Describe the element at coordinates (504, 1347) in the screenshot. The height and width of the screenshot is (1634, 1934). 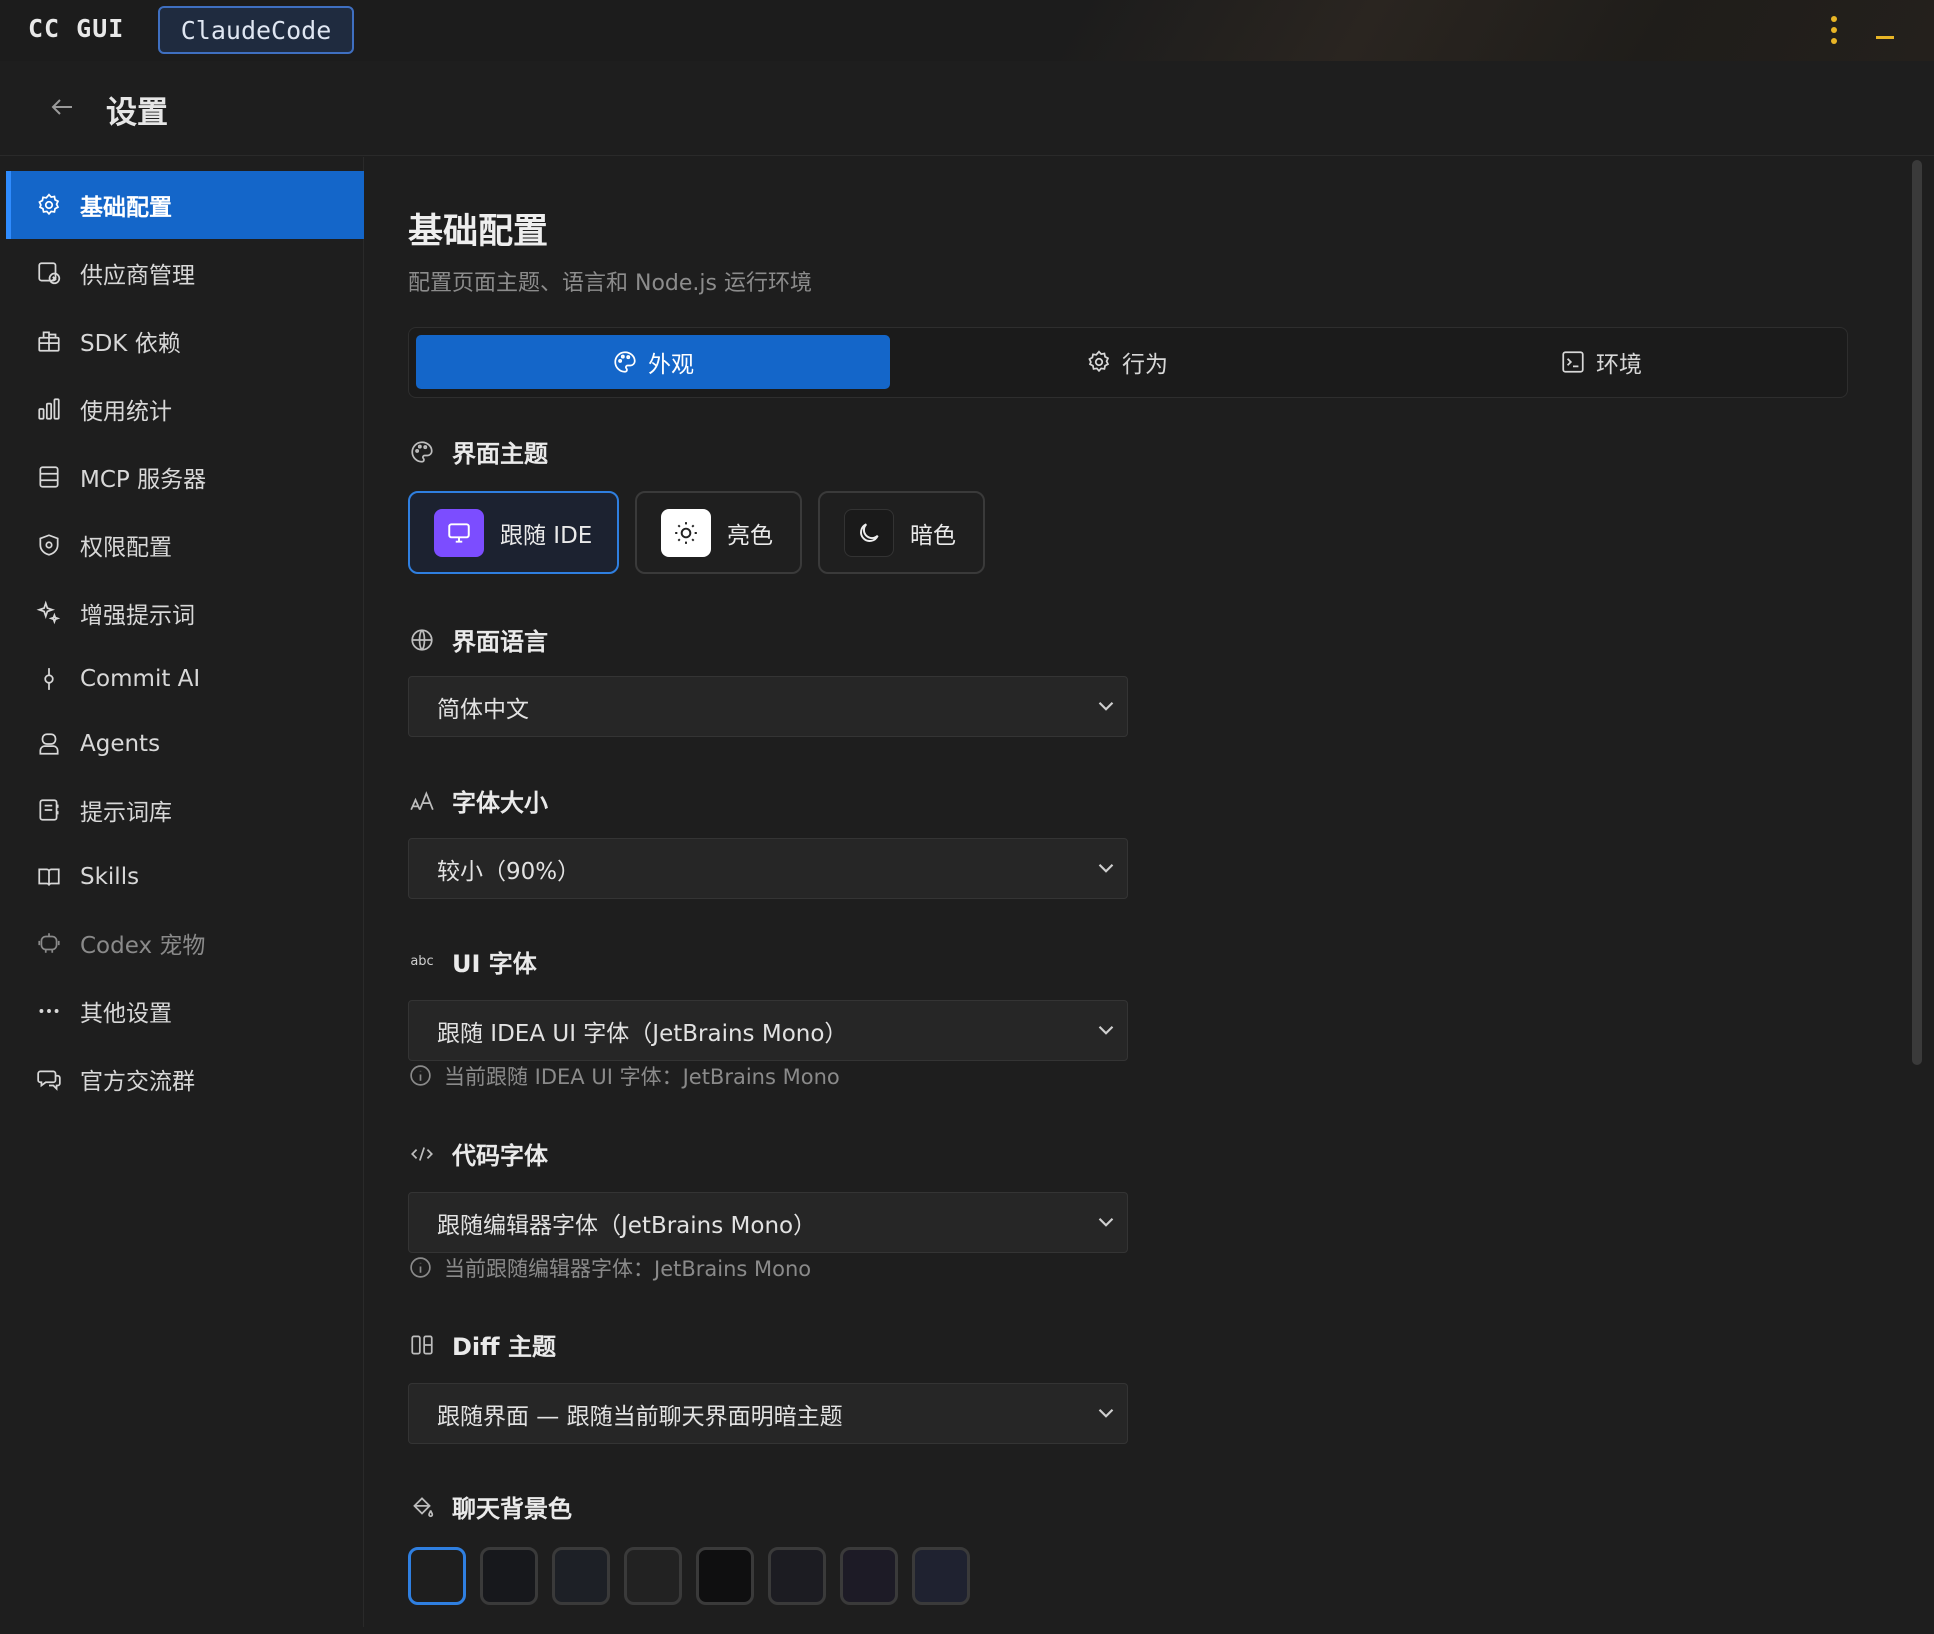
I see `diff-theme-heading-label: Diff 主题` at that location.